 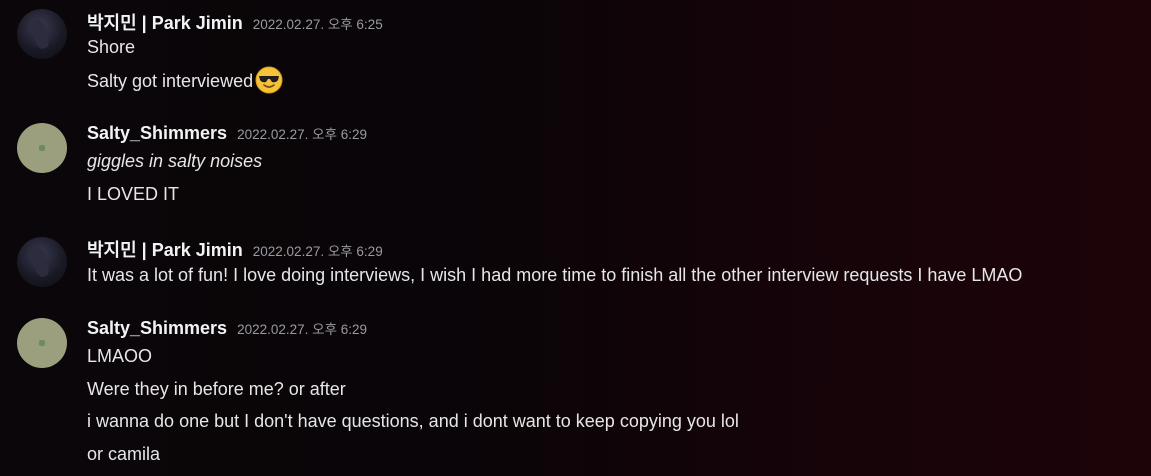 What do you see at coordinates (111, 47) in the screenshot?
I see `message-text: Shore` at bounding box center [111, 47].